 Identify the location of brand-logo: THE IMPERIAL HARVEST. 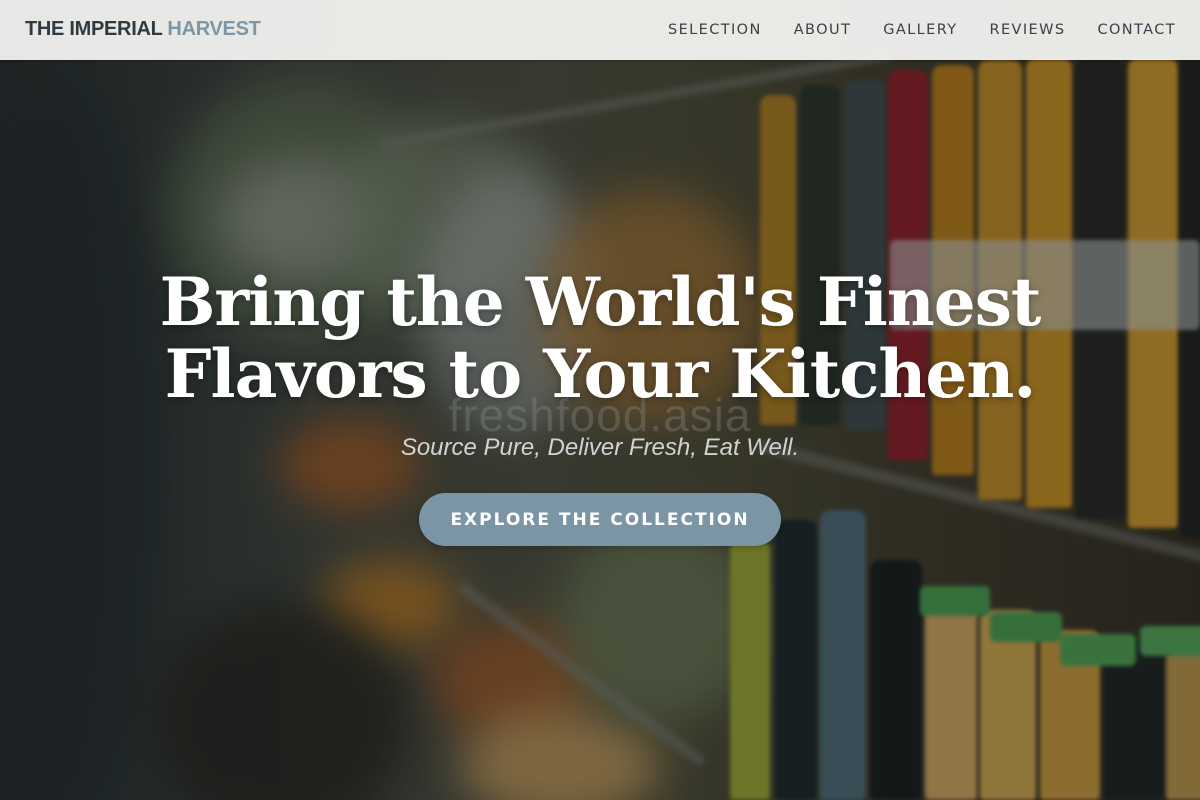
(143, 29).